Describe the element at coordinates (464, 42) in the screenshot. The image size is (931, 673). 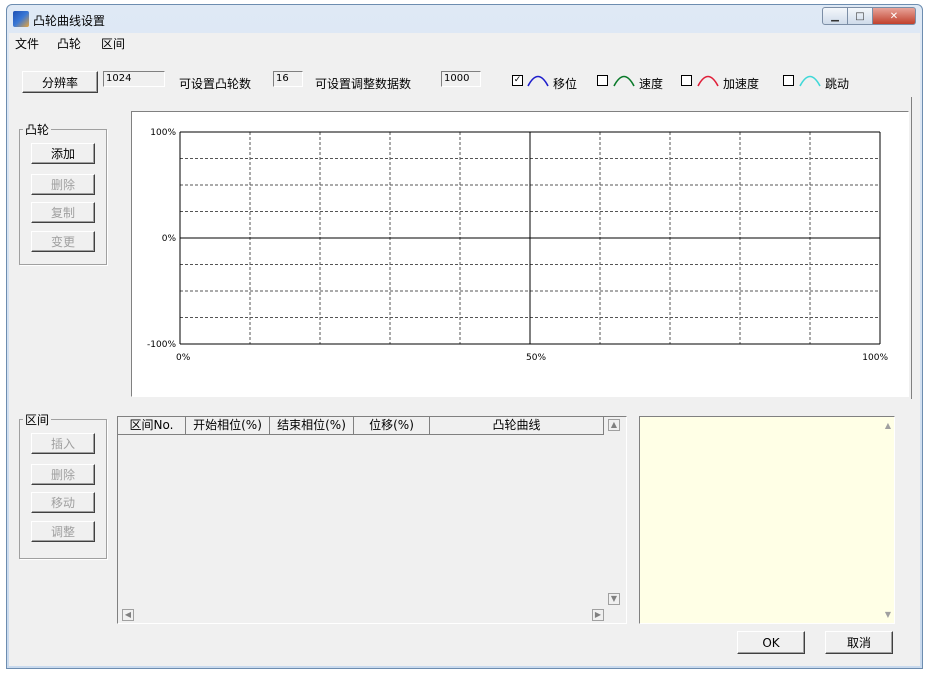
I see `menu-bar: 文件 凸轮 区间` at that location.